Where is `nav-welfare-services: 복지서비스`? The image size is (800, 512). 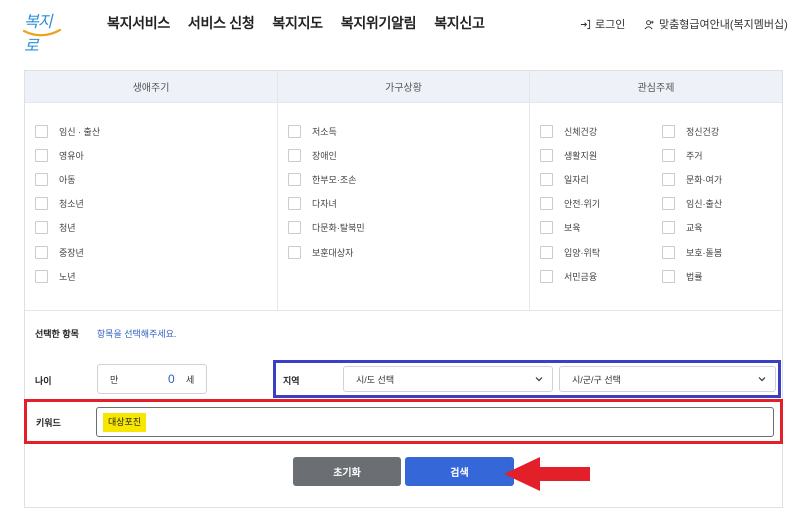 nav-welfare-services: 복지서비스 is located at coordinates (138, 23).